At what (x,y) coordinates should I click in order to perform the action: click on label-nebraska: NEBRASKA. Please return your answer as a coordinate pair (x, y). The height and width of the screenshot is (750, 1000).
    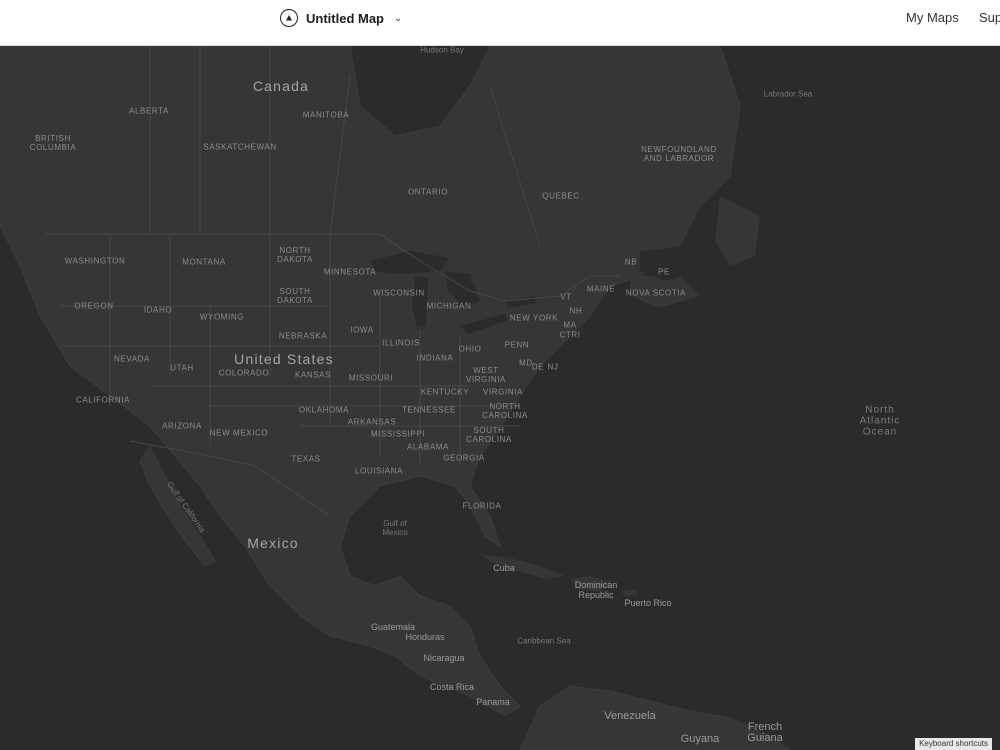
    Looking at the image, I should click on (303, 336).